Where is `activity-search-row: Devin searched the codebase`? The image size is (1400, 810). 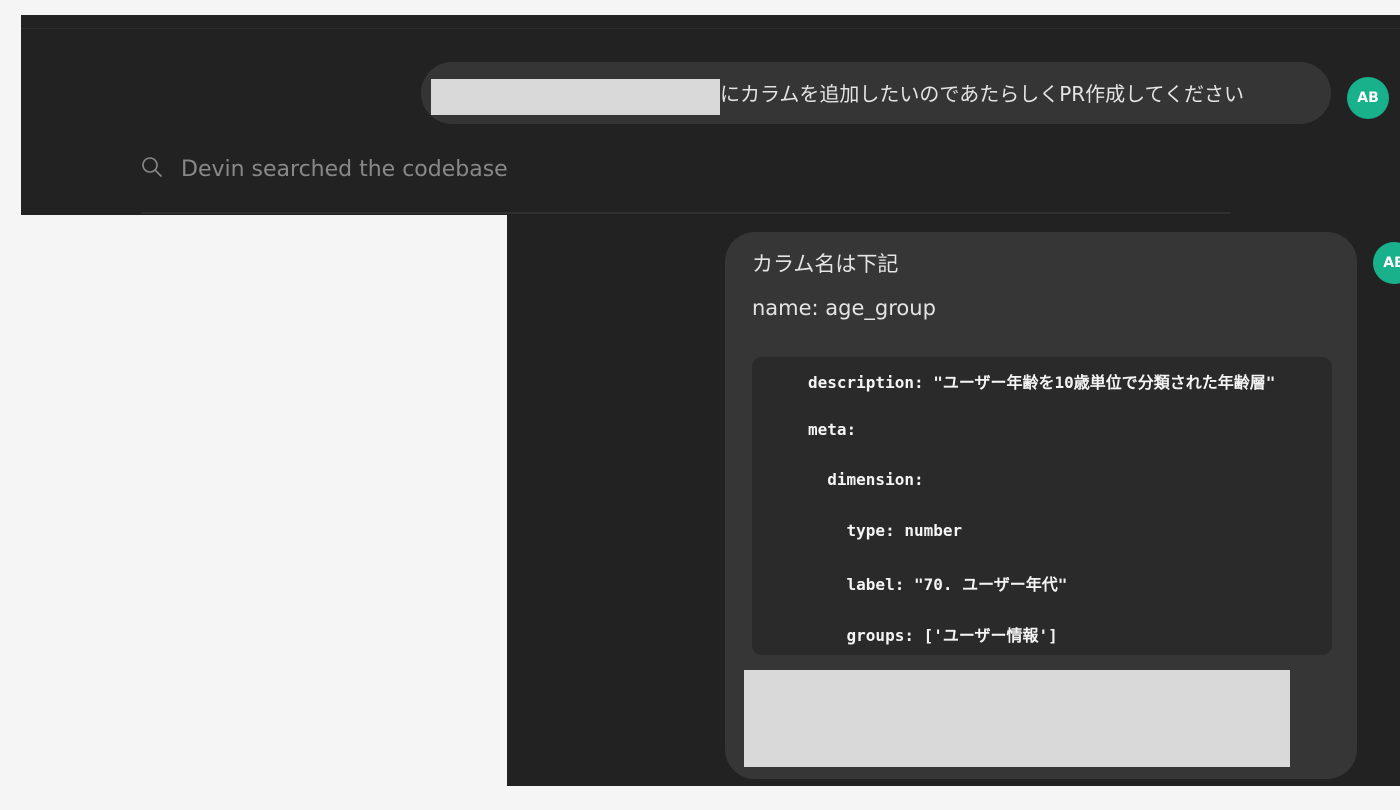
activity-search-row: Devin searched the codebase is located at coordinates (324, 169).